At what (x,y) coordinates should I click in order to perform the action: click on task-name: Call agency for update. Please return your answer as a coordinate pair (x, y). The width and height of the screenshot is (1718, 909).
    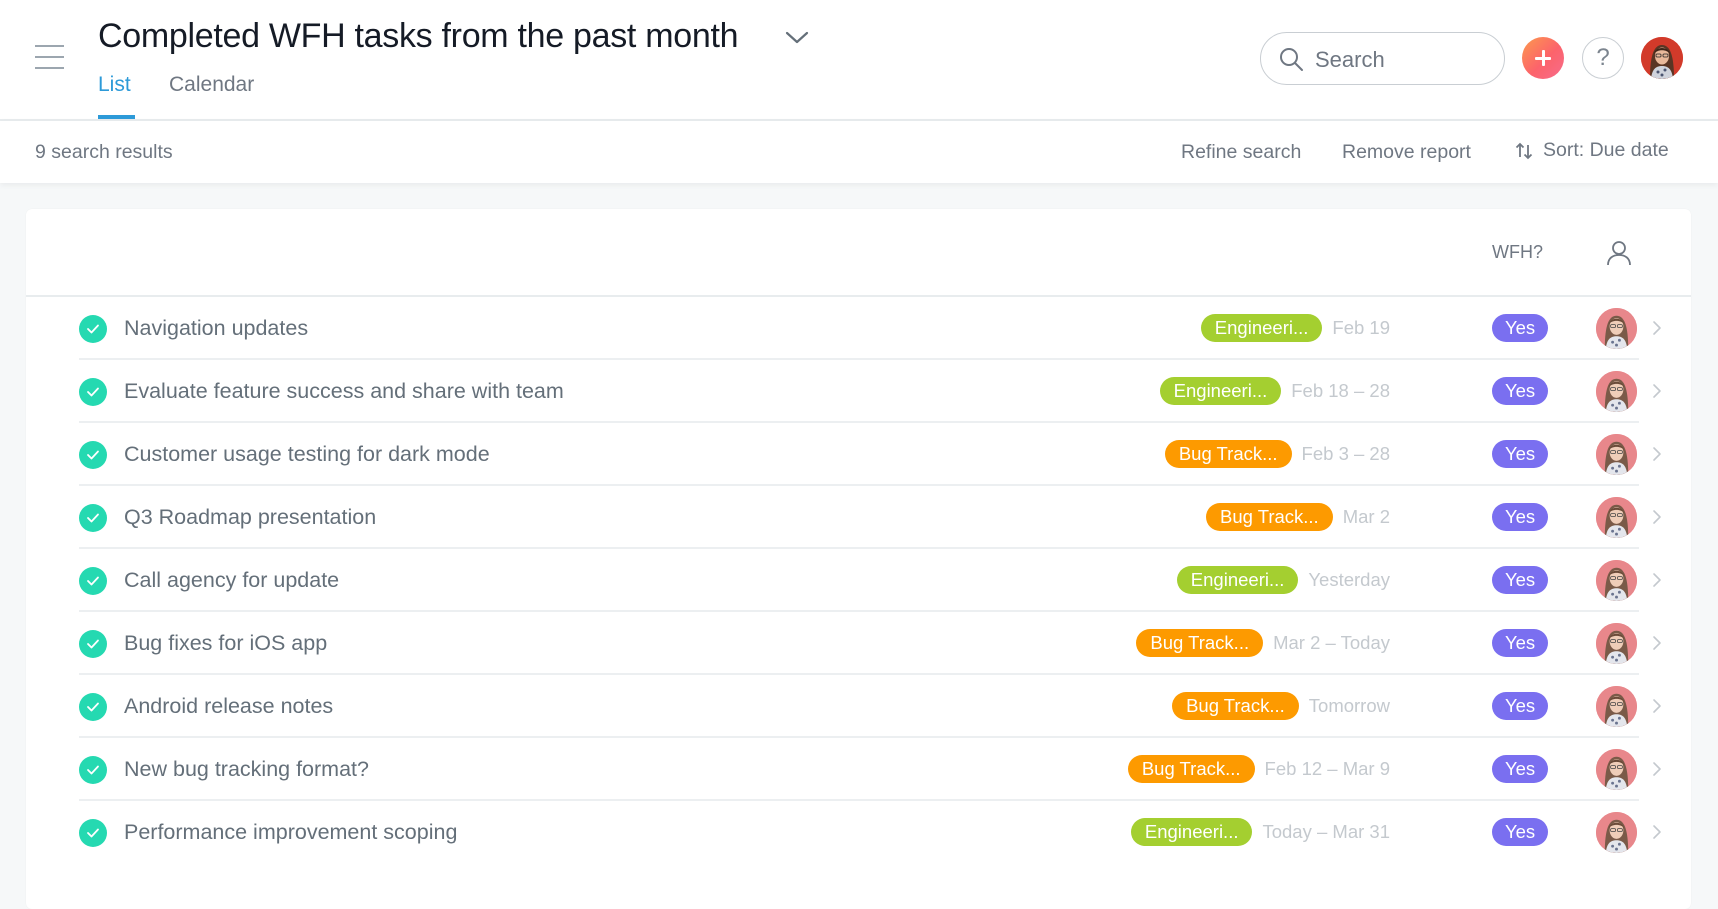
    Looking at the image, I should click on (231, 580).